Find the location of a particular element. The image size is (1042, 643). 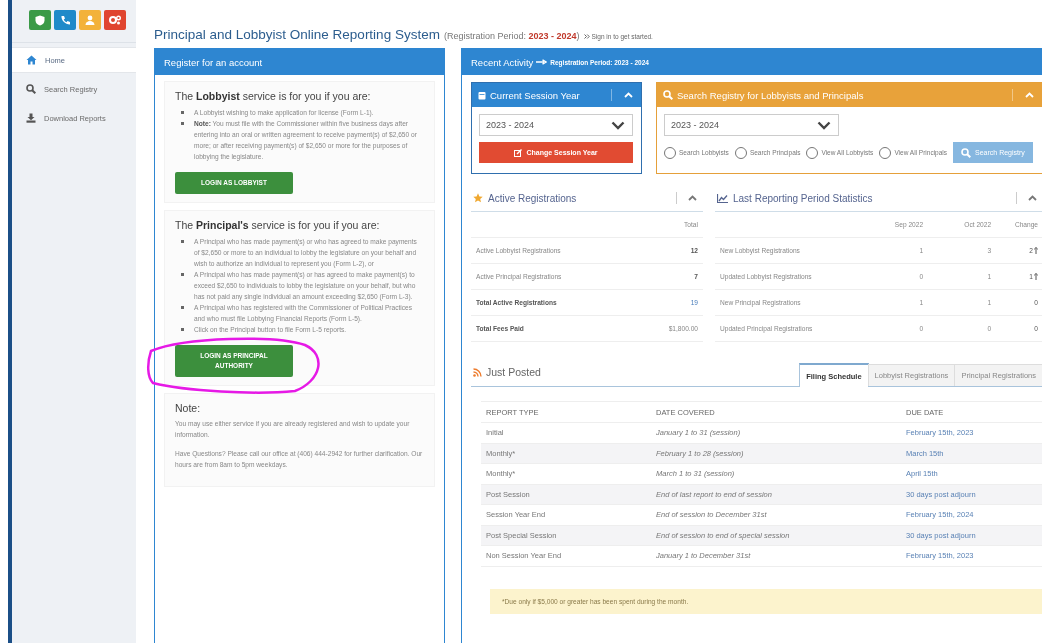

section-heading: The Lobbyist service is for you if you are: is located at coordinates (273, 96).